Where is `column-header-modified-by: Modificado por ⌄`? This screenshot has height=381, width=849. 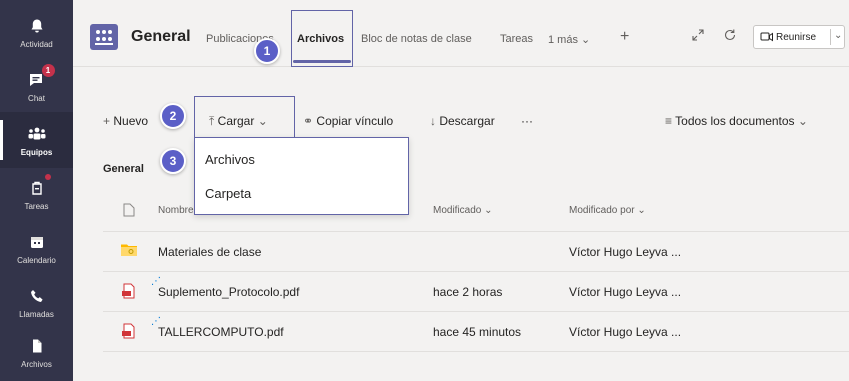 column-header-modified-by: Modificado por ⌄ is located at coordinates (607, 210).